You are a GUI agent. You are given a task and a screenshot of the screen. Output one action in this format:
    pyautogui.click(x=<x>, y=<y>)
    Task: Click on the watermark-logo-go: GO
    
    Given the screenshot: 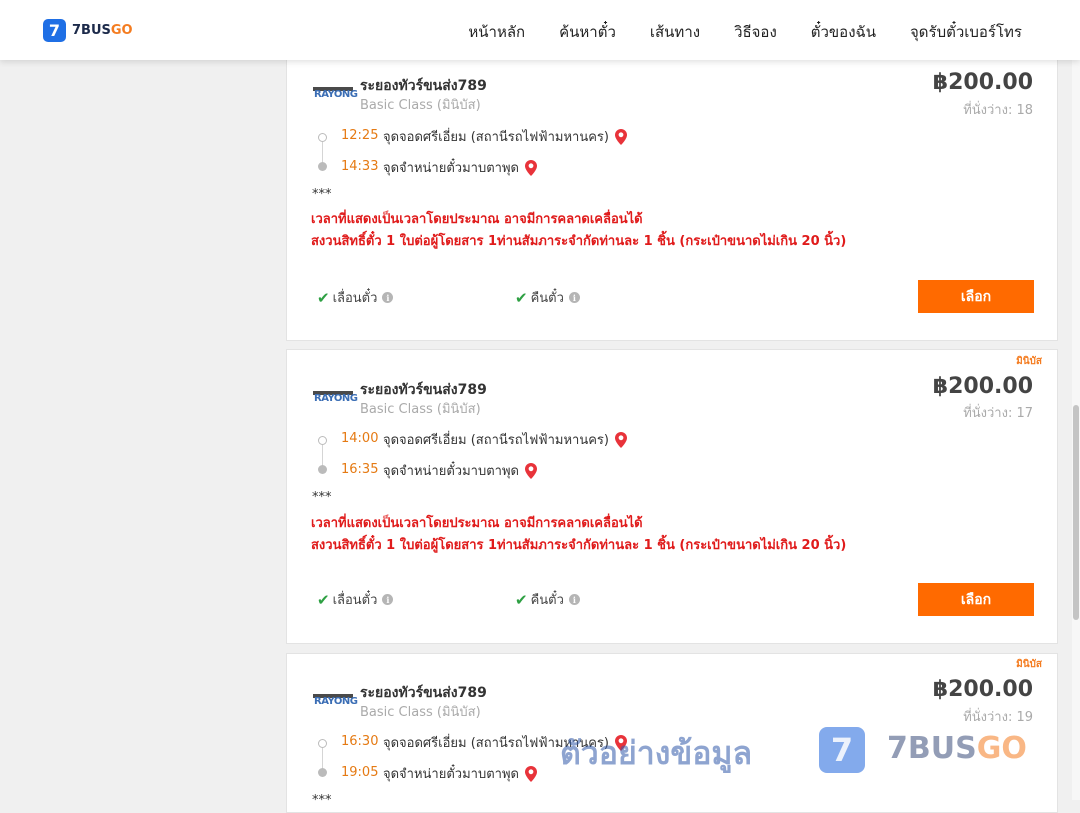 What is the action you would take?
    pyautogui.click(x=1001, y=748)
    